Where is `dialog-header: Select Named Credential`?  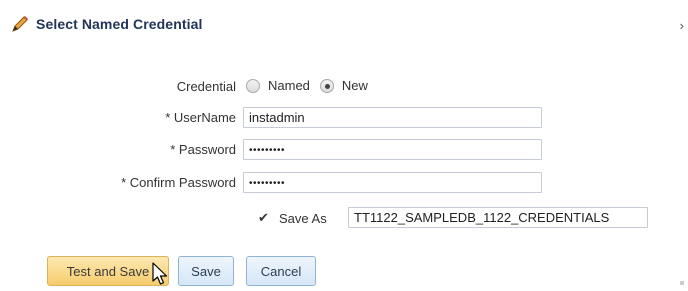 dialog-header: Select Named Credential is located at coordinates (106, 24).